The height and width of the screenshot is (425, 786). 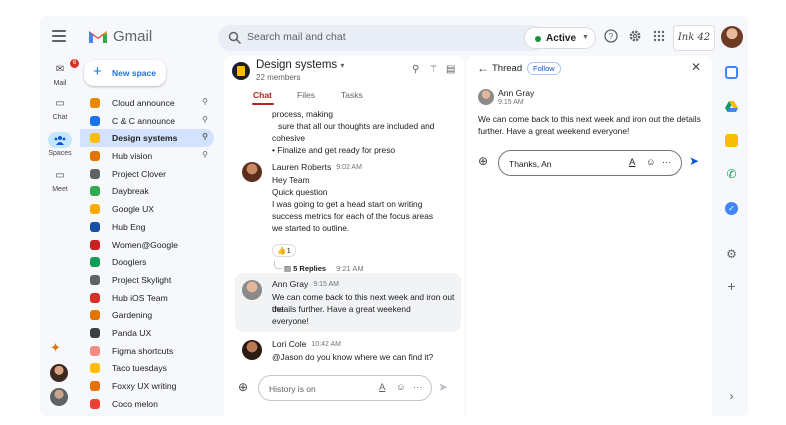 What do you see at coordinates (235, 38) in the screenshot?
I see `search-icon` at bounding box center [235, 38].